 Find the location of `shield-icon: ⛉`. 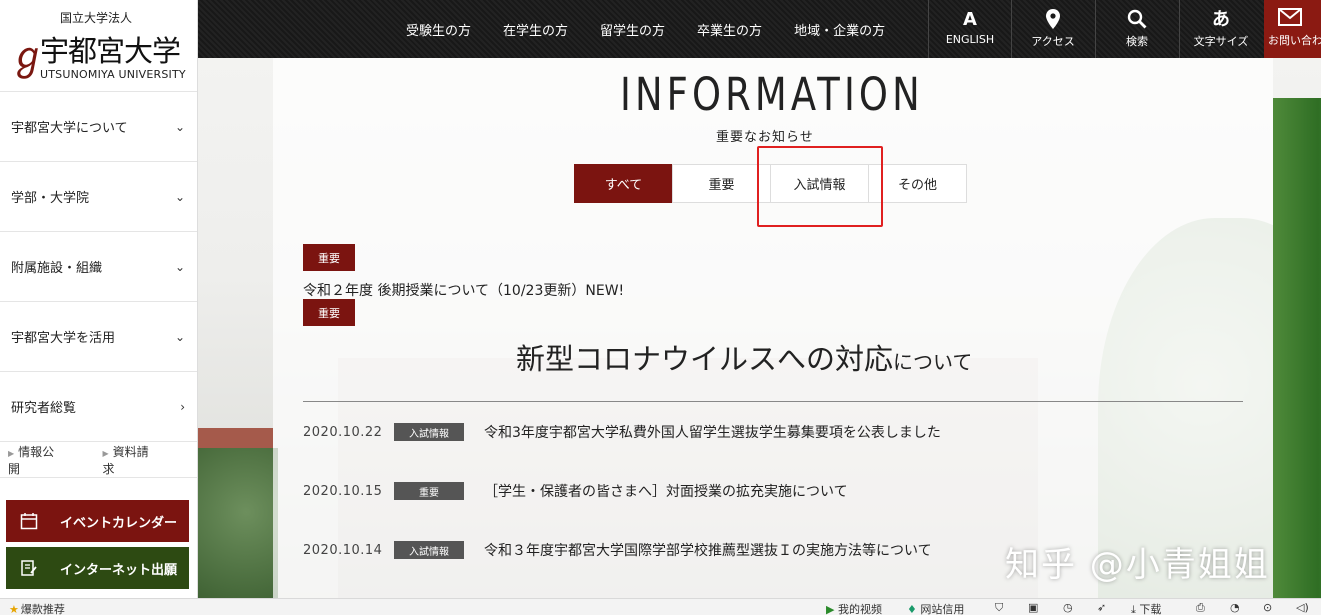

shield-icon: ⛉ is located at coordinates (999, 608).